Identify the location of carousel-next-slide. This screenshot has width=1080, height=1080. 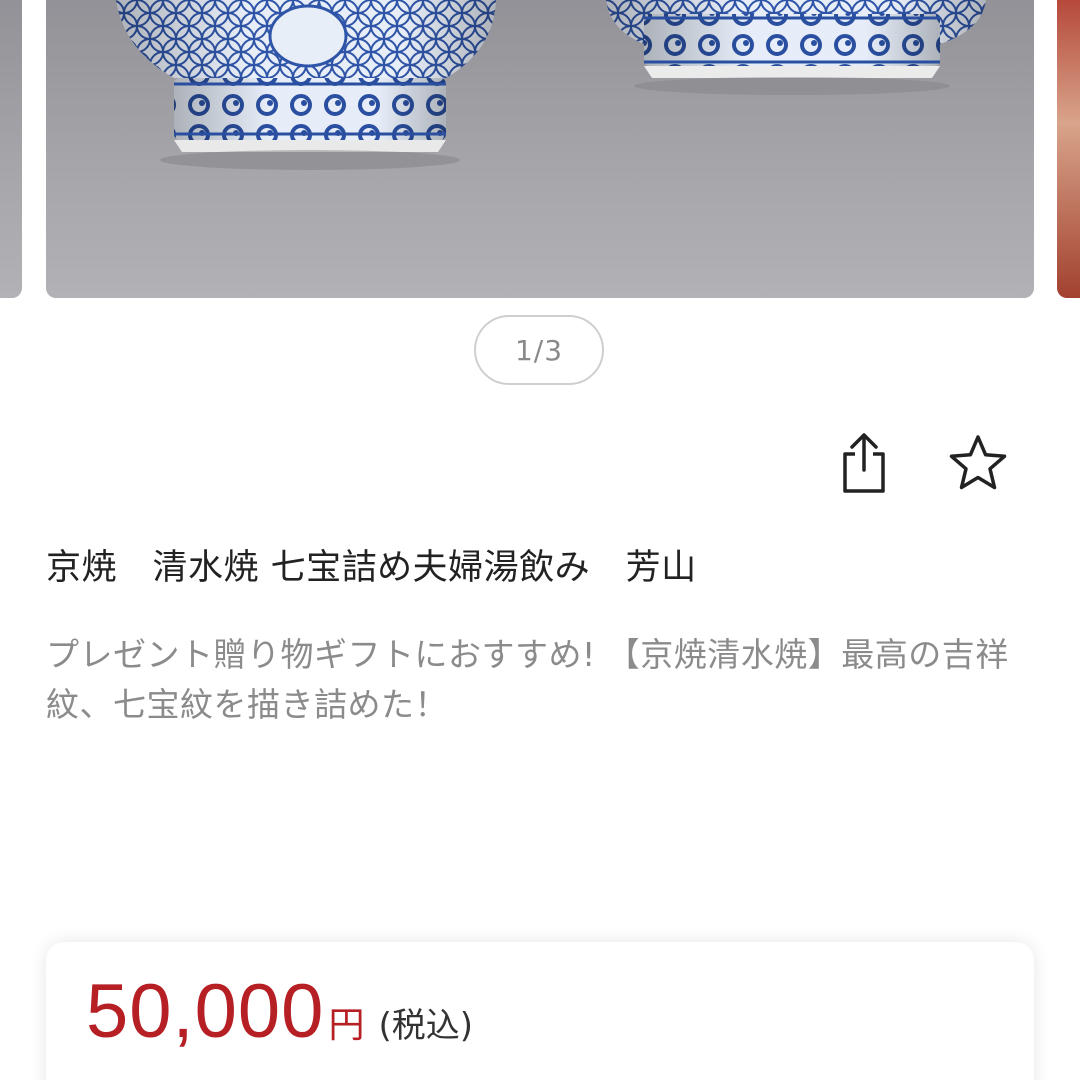
(1068, 149).